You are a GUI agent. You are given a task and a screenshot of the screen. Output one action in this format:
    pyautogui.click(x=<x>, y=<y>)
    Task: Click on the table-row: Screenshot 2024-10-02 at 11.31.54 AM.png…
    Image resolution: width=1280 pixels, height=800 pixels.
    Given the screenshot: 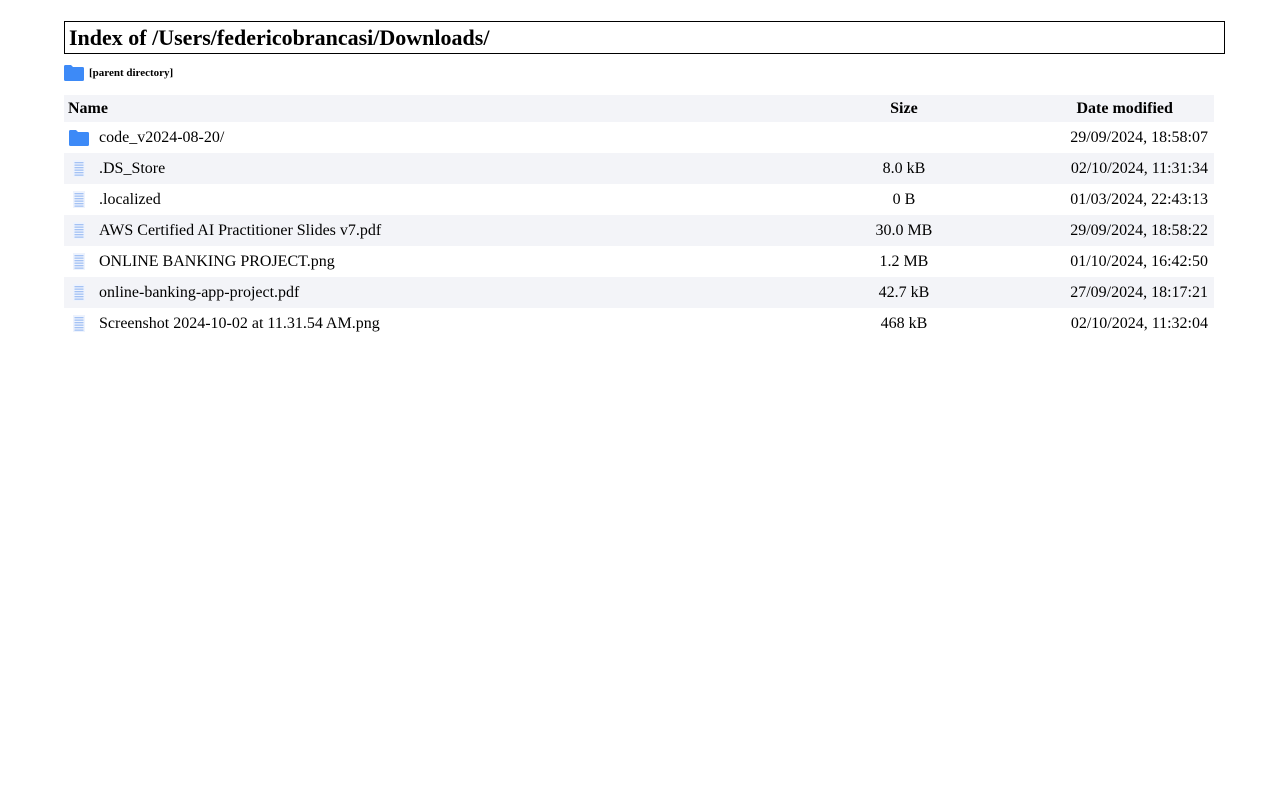 What is the action you would take?
    pyautogui.click(x=639, y=323)
    